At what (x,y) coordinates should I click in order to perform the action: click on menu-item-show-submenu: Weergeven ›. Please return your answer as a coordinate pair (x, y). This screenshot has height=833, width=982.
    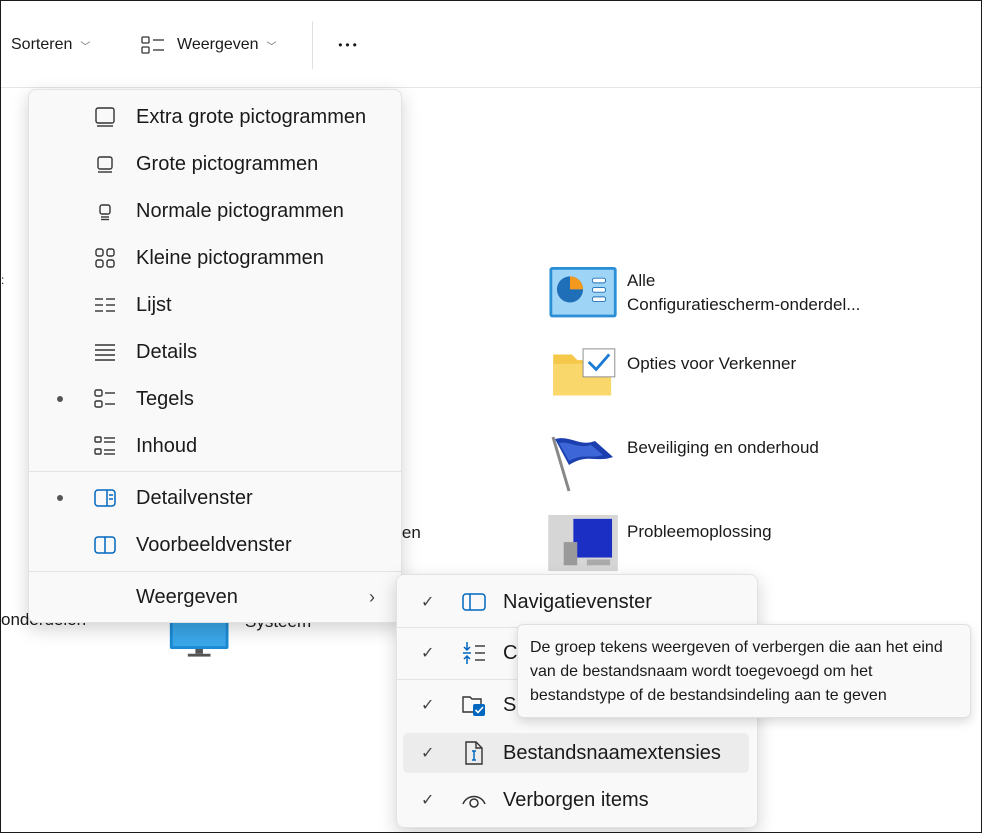
    Looking at the image, I should click on (215, 597).